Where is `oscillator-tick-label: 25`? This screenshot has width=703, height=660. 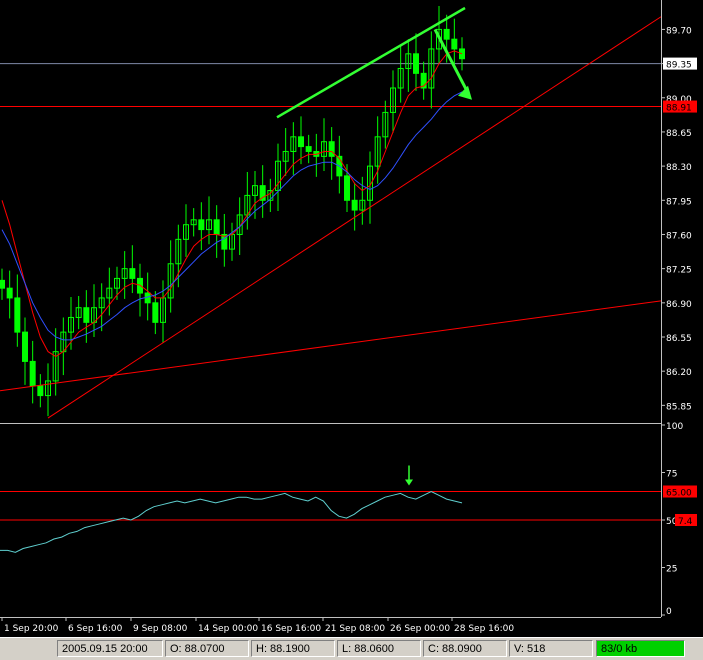
oscillator-tick-label: 25 is located at coordinates (671, 570).